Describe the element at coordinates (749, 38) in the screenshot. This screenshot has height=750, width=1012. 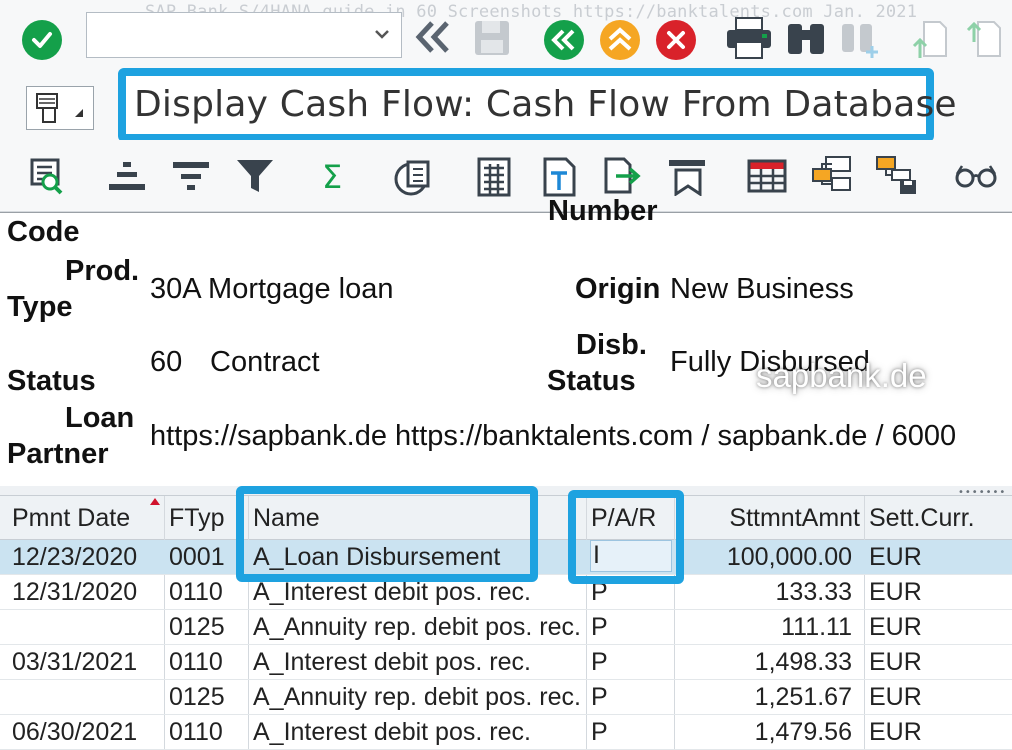
I see `print-icon` at that location.